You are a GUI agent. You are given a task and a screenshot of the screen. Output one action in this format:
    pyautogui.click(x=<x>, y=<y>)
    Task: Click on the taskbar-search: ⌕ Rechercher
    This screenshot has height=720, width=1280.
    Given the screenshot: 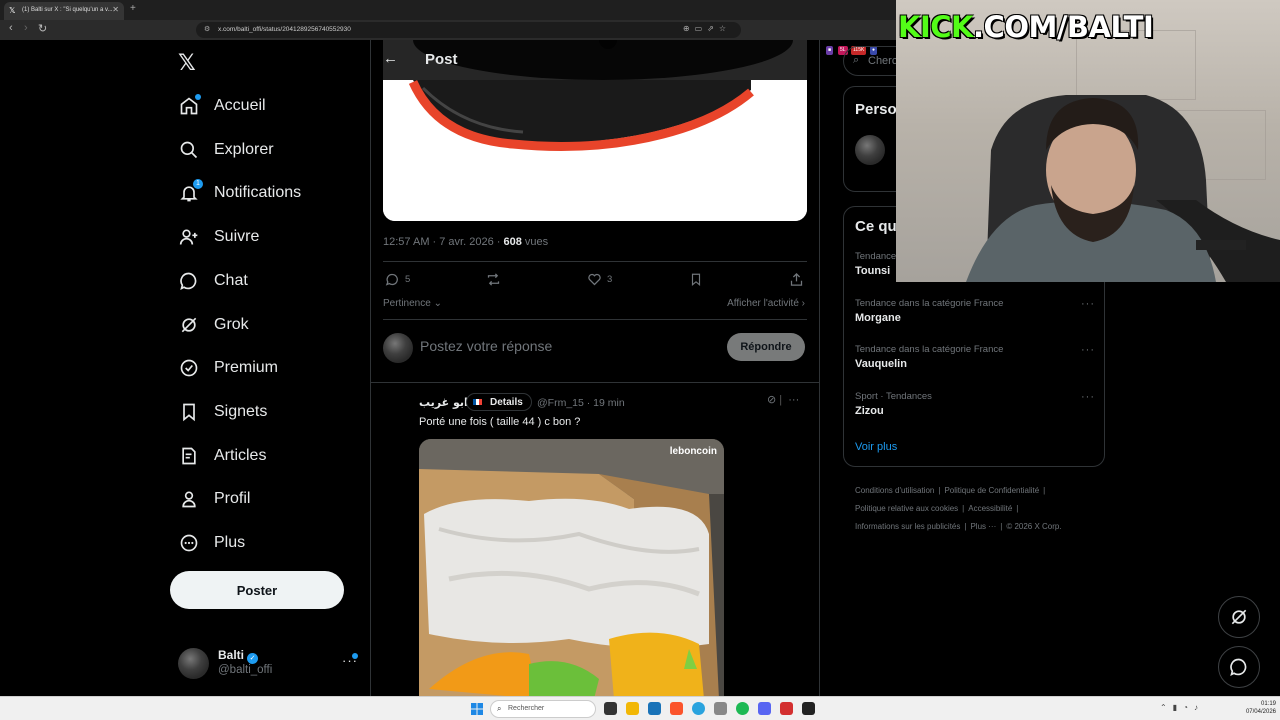 What is the action you would take?
    pyautogui.click(x=543, y=709)
    